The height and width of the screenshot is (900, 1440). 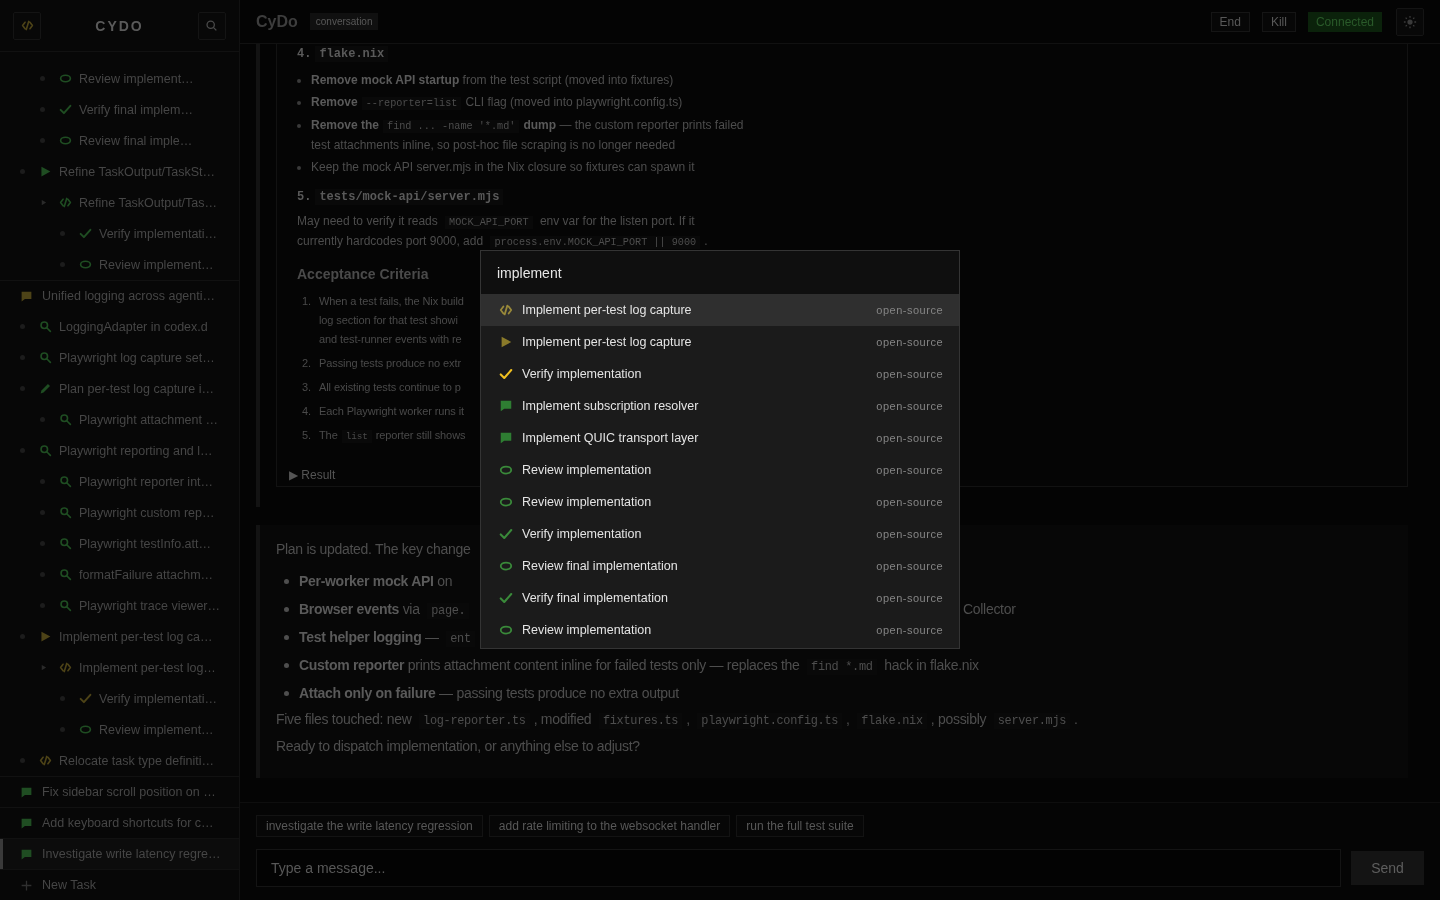 What do you see at coordinates (1278, 21) in the screenshot?
I see `session-button: Kill` at bounding box center [1278, 21].